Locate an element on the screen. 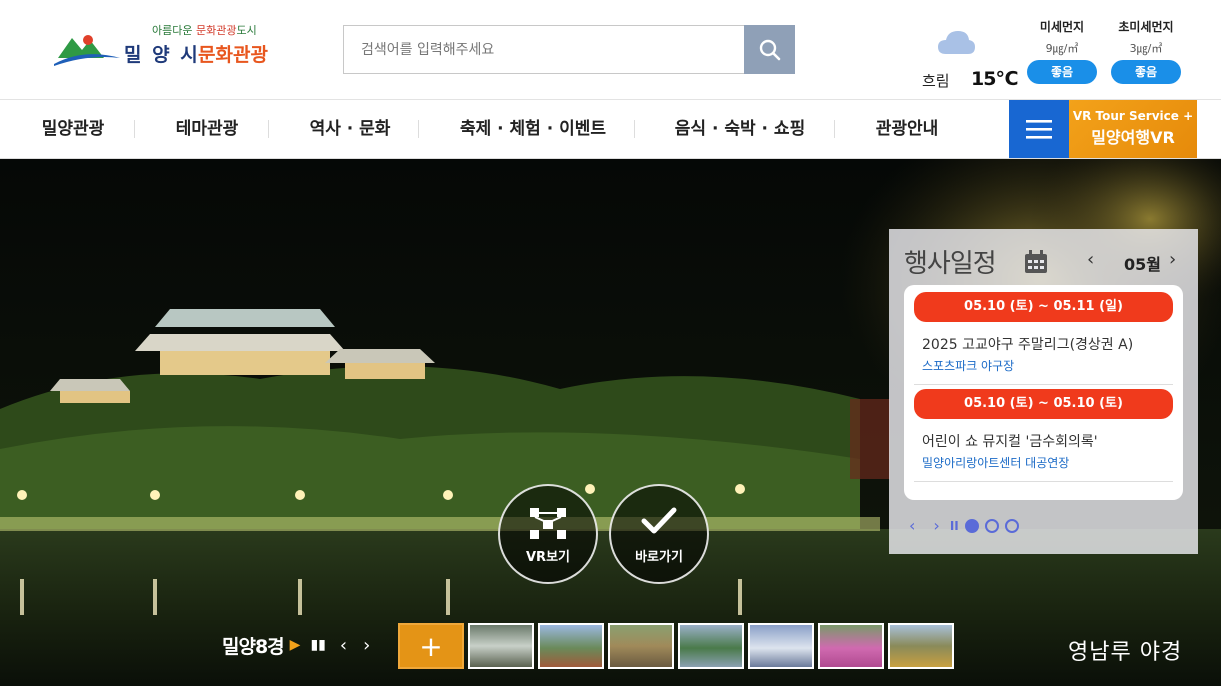 The height and width of the screenshot is (686, 1221). vr-tour-line1: VR Tour Service + is located at coordinates (1133, 116).